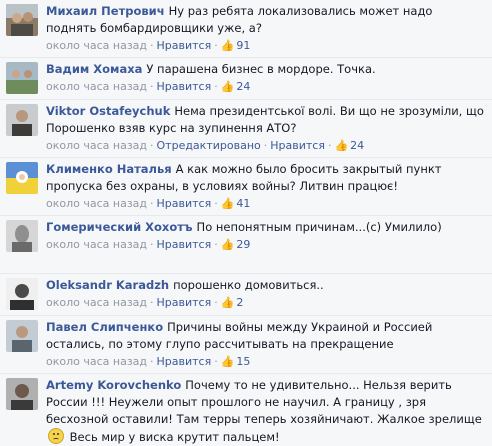 The height and width of the screenshot is (446, 492). I want to click on edited-label: Отредактировано, so click(209, 145).